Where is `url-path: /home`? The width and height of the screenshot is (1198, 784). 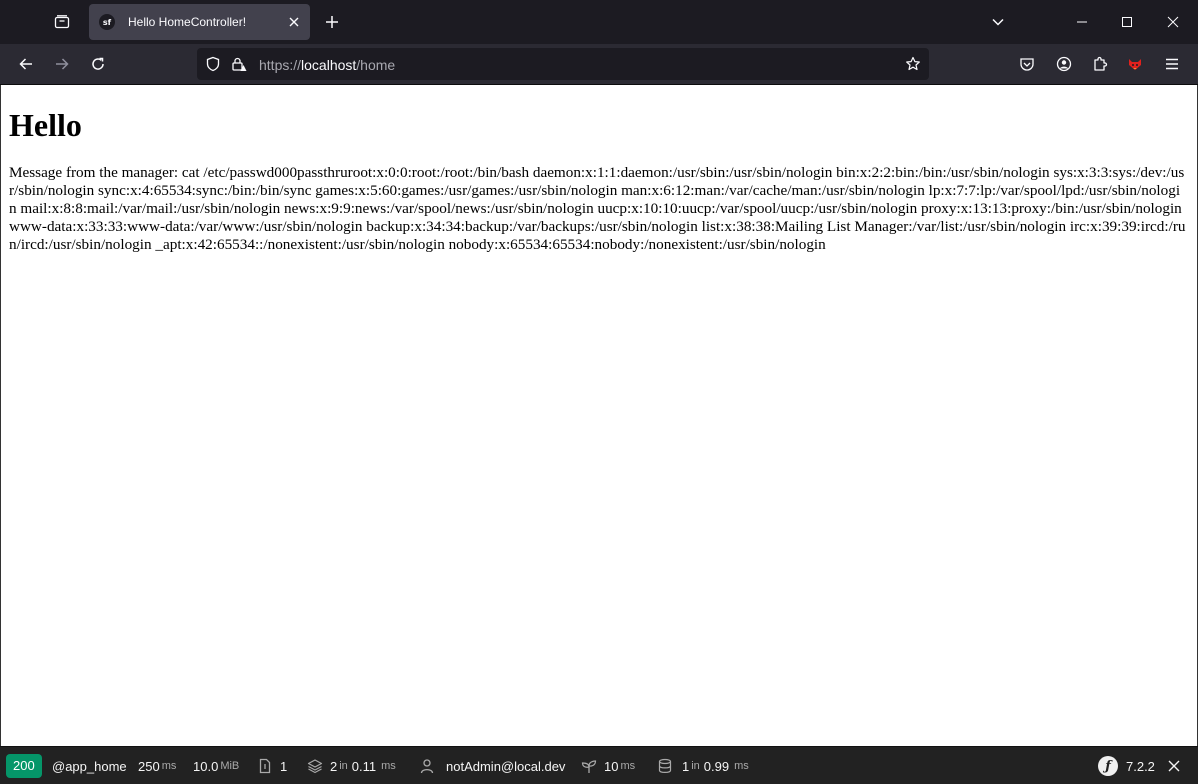 url-path: /home is located at coordinates (376, 65).